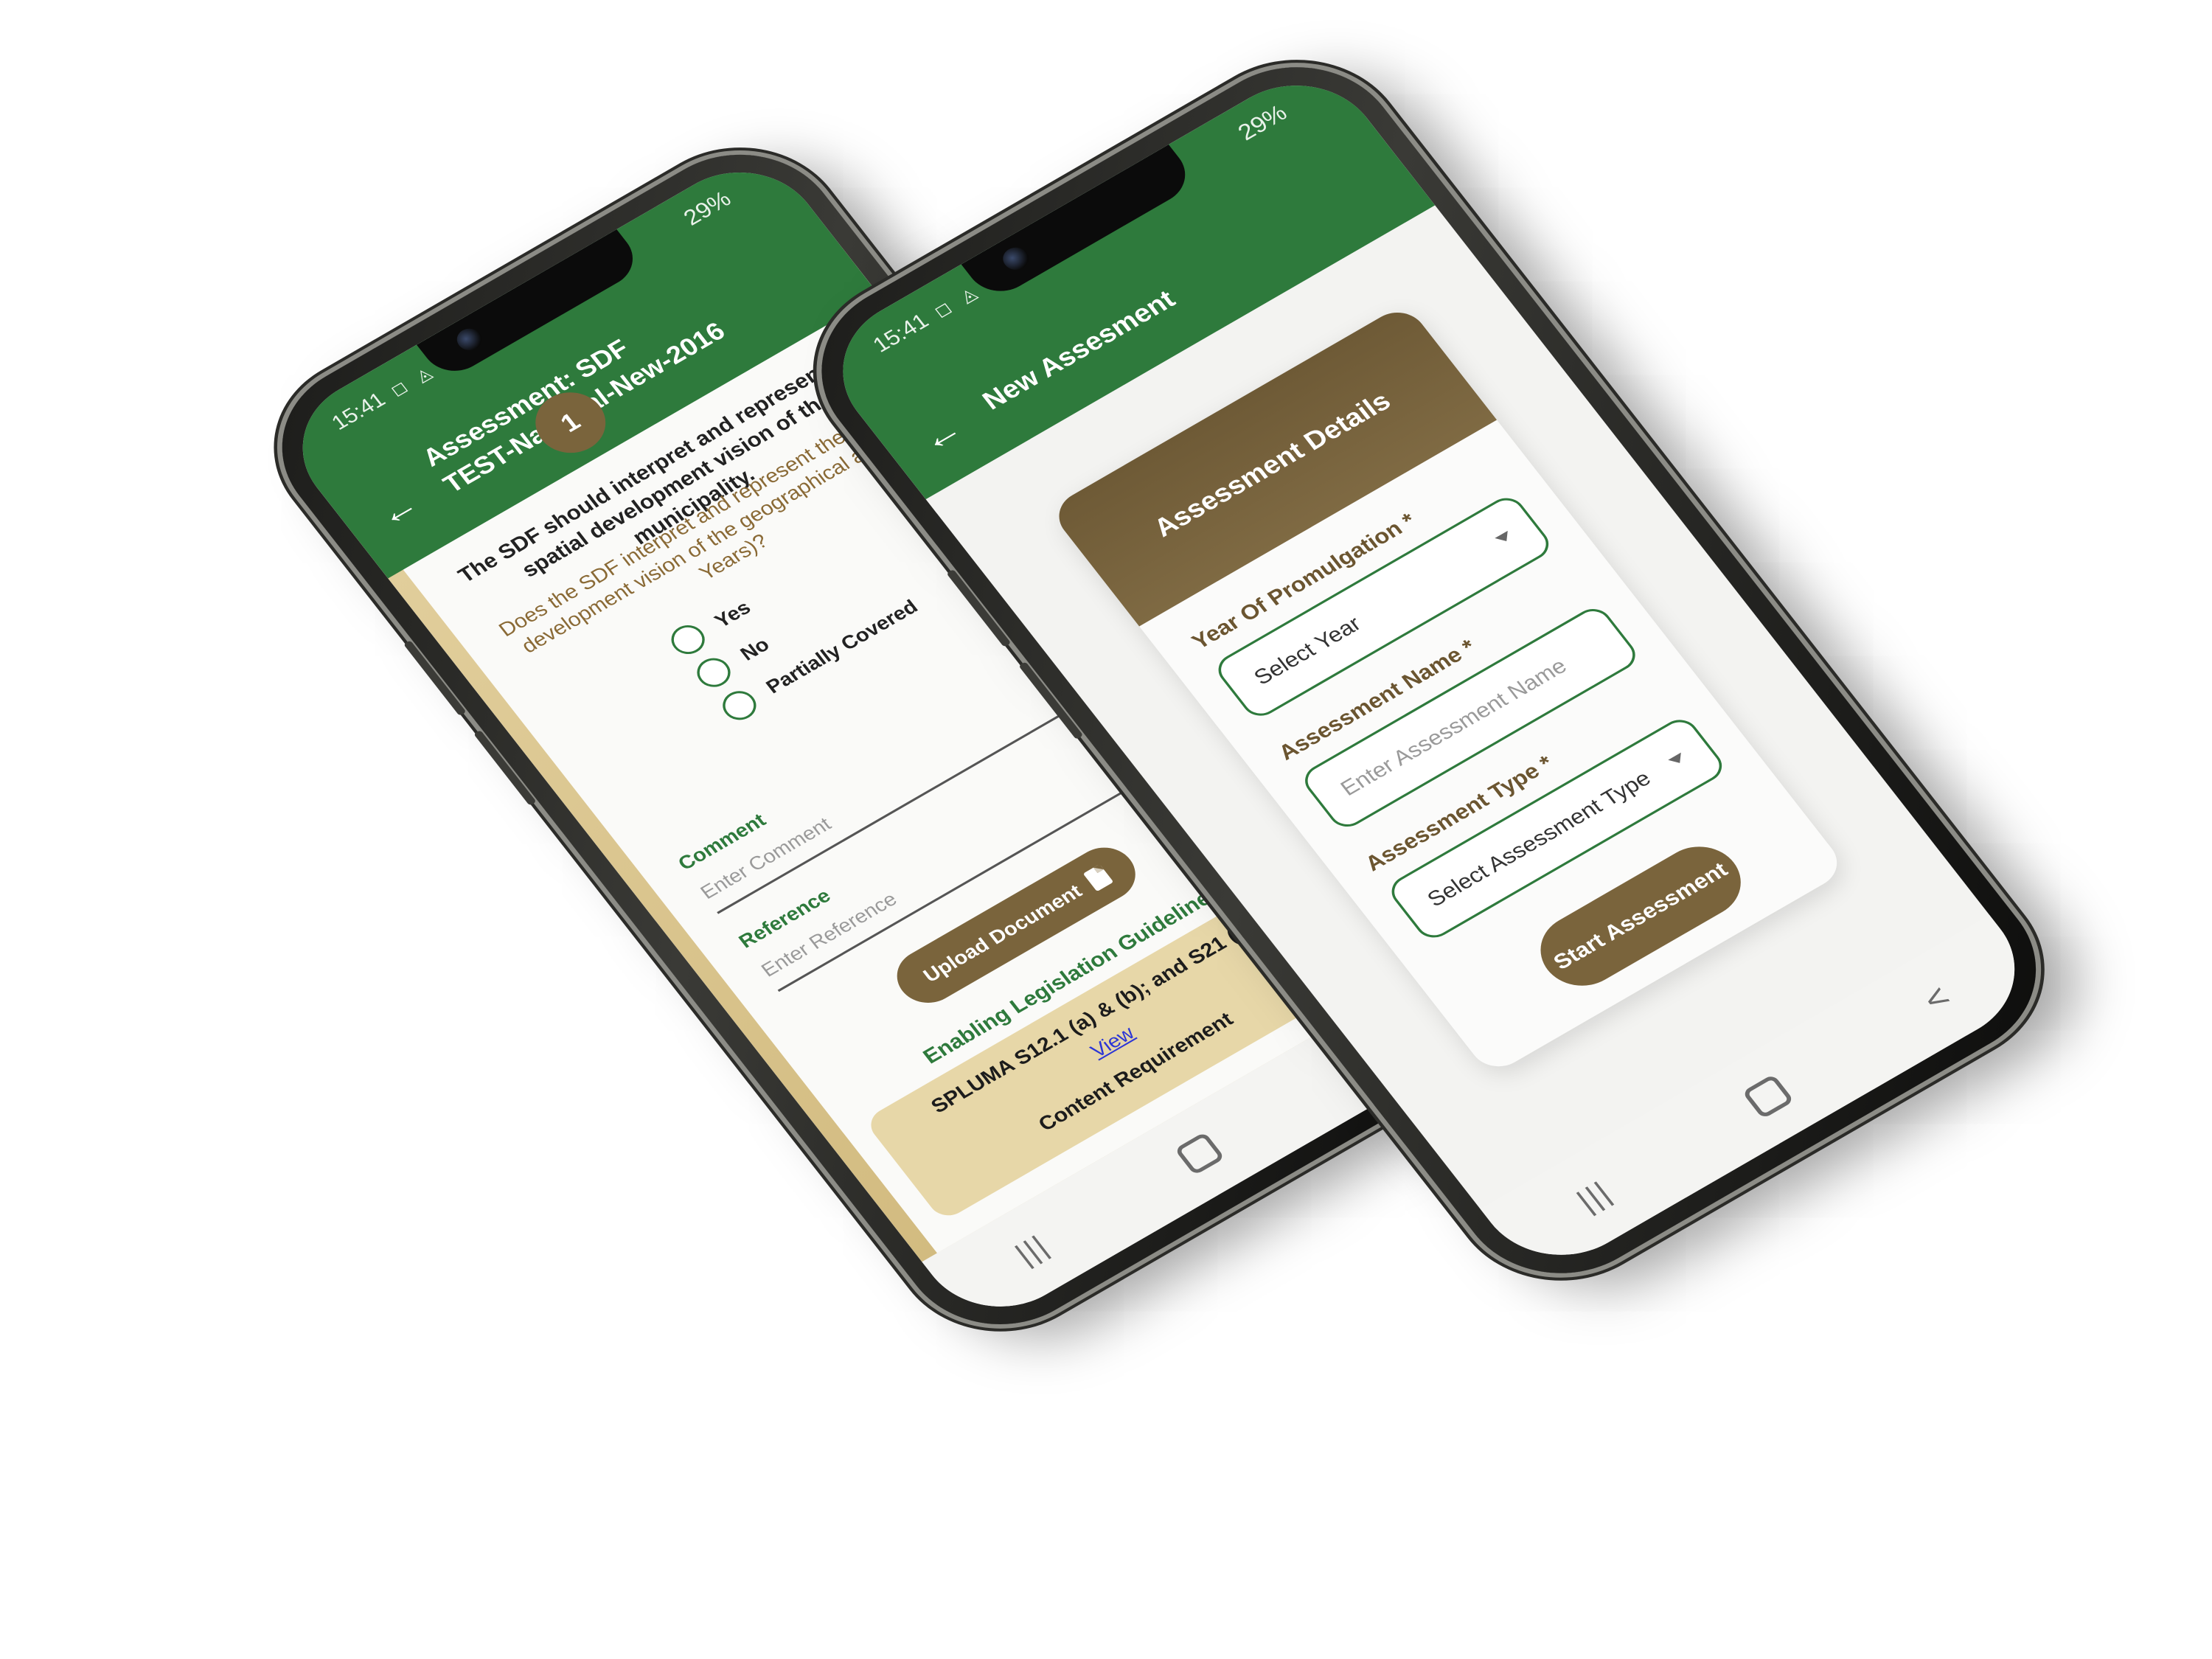  What do you see at coordinates (841, 646) in the screenshot?
I see `option-label: Partially Covered` at bounding box center [841, 646].